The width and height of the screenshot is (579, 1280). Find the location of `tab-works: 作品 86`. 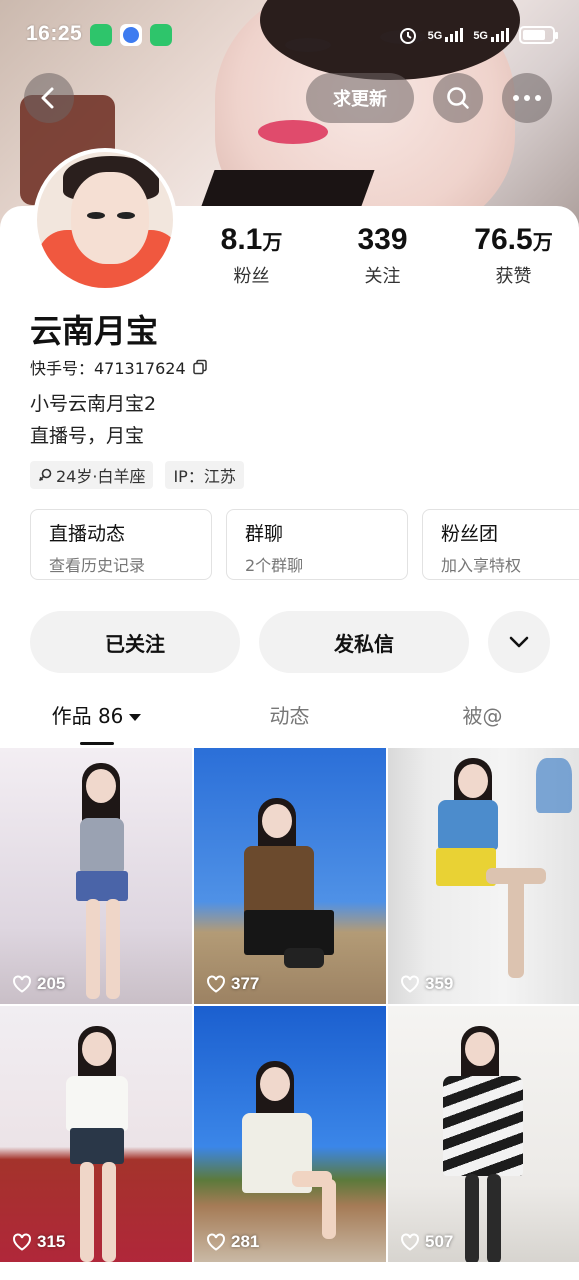

tab-works: 作品 86 is located at coordinates (96, 724).